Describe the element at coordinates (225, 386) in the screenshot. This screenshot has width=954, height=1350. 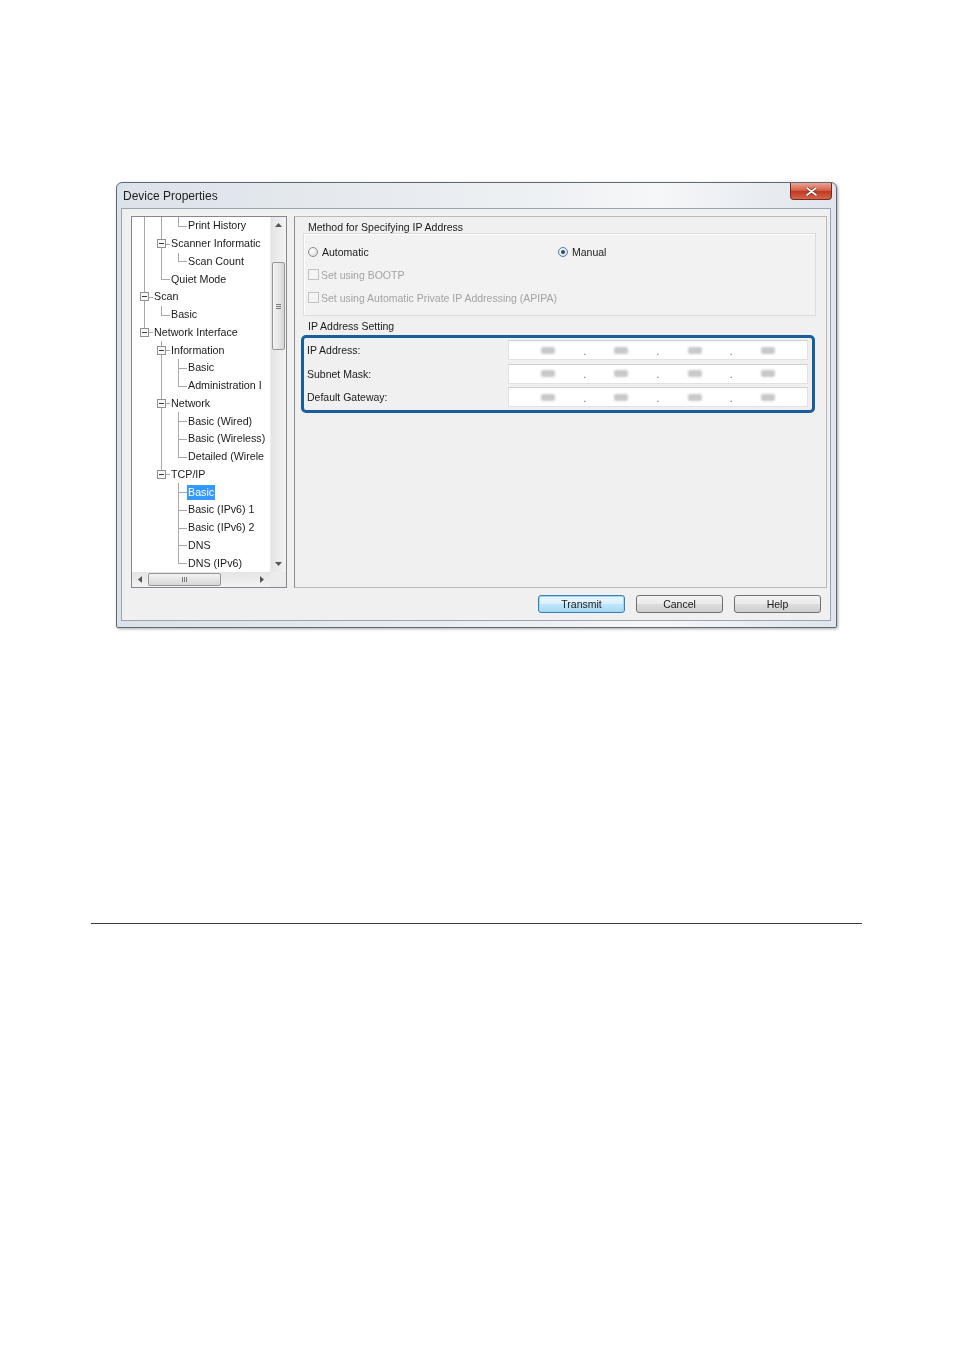
I see `tree-item: Administration I` at that location.